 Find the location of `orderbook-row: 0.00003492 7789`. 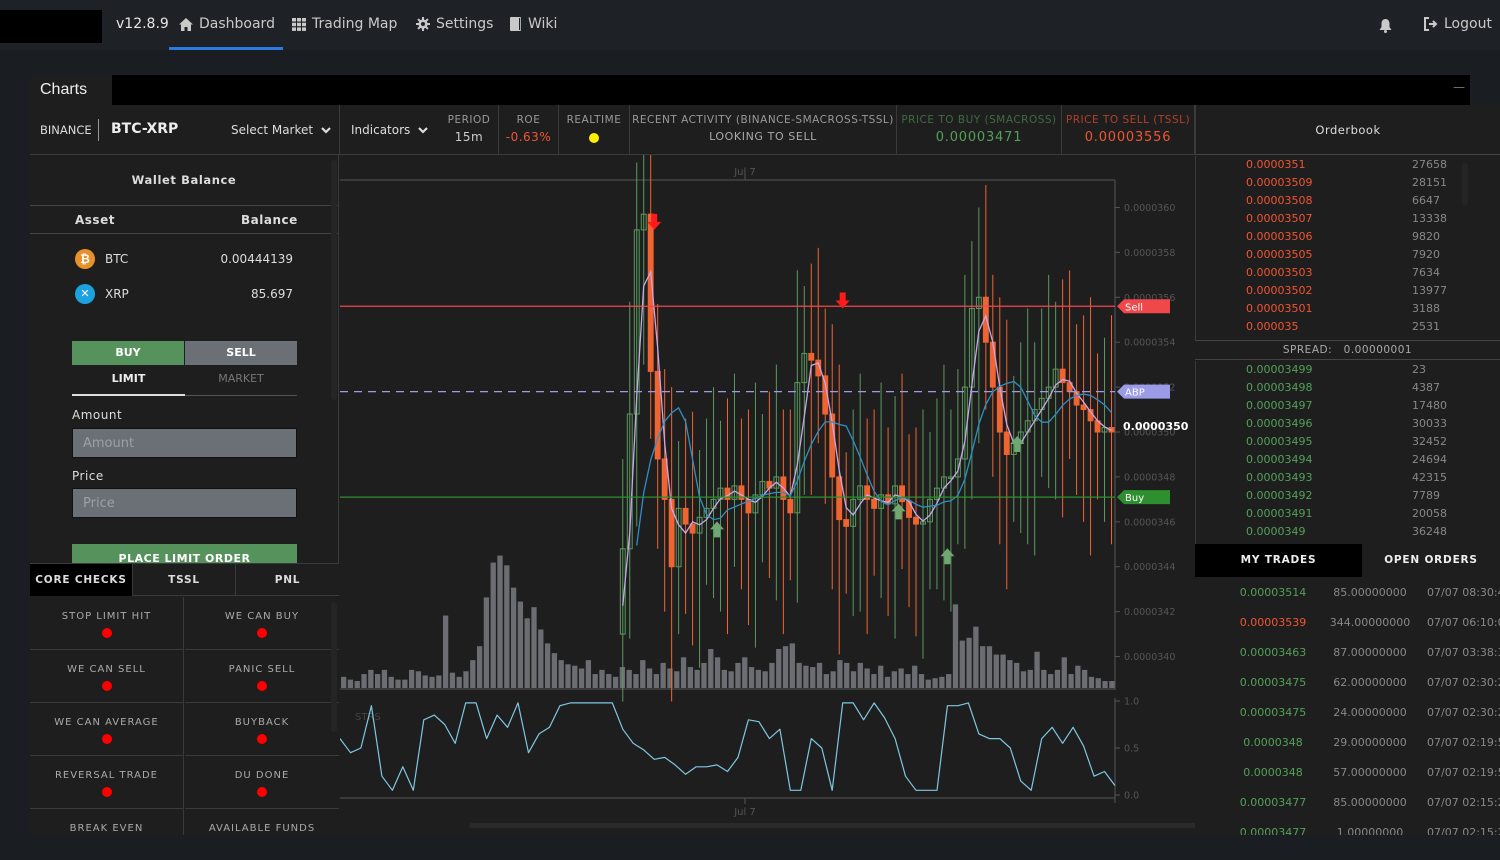

orderbook-row: 0.00003492 7789 is located at coordinates (1341, 496).